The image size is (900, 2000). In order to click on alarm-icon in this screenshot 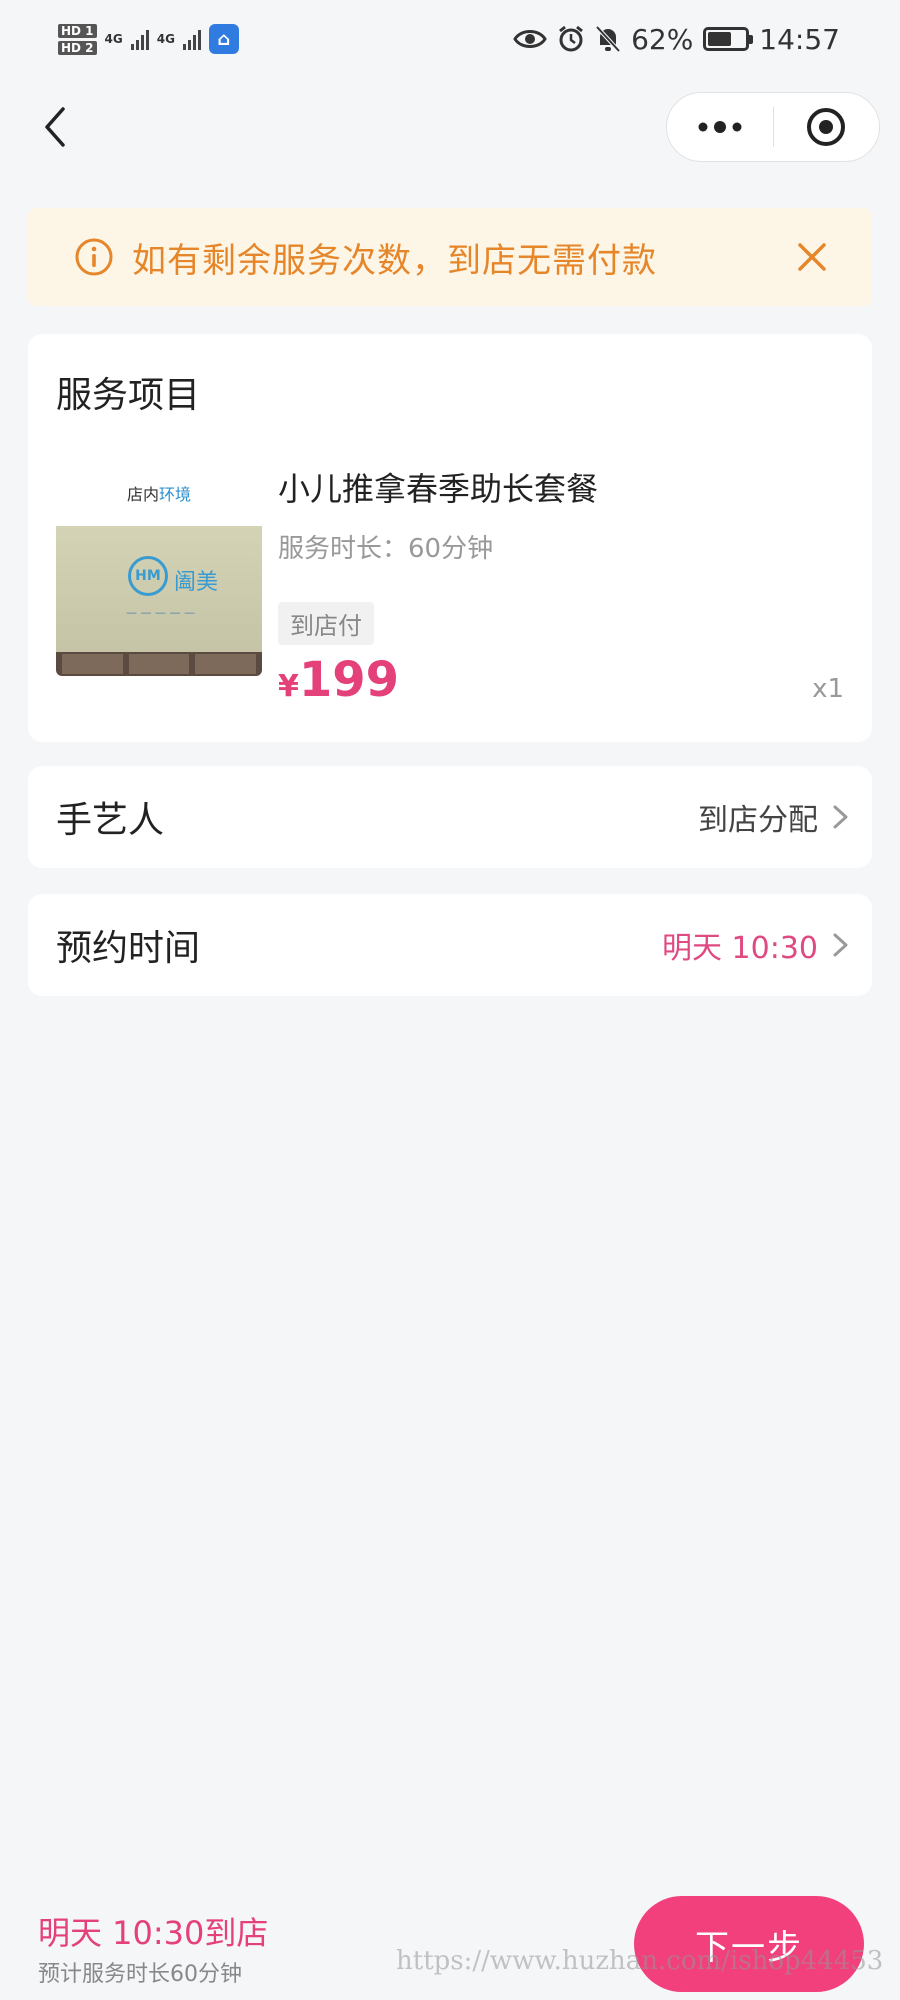, I will do `click(571, 38)`.